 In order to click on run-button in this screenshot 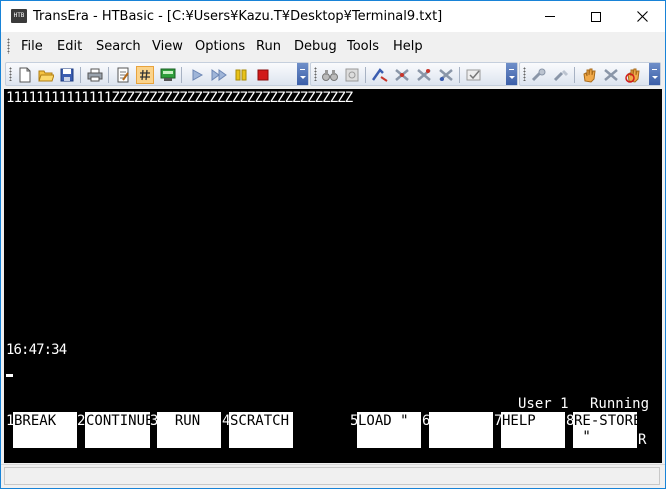, I will do `click(197, 75)`.